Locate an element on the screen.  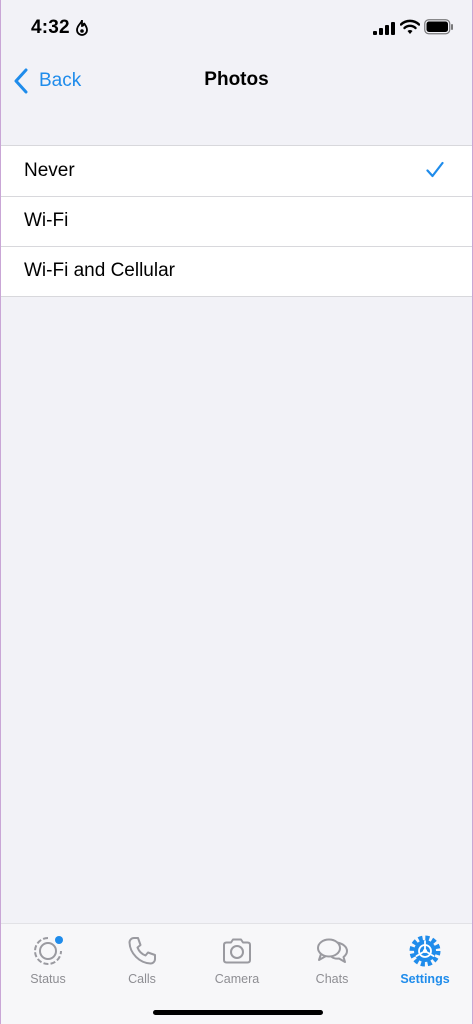
status-bar: 4:32 is located at coordinates (236, 28).